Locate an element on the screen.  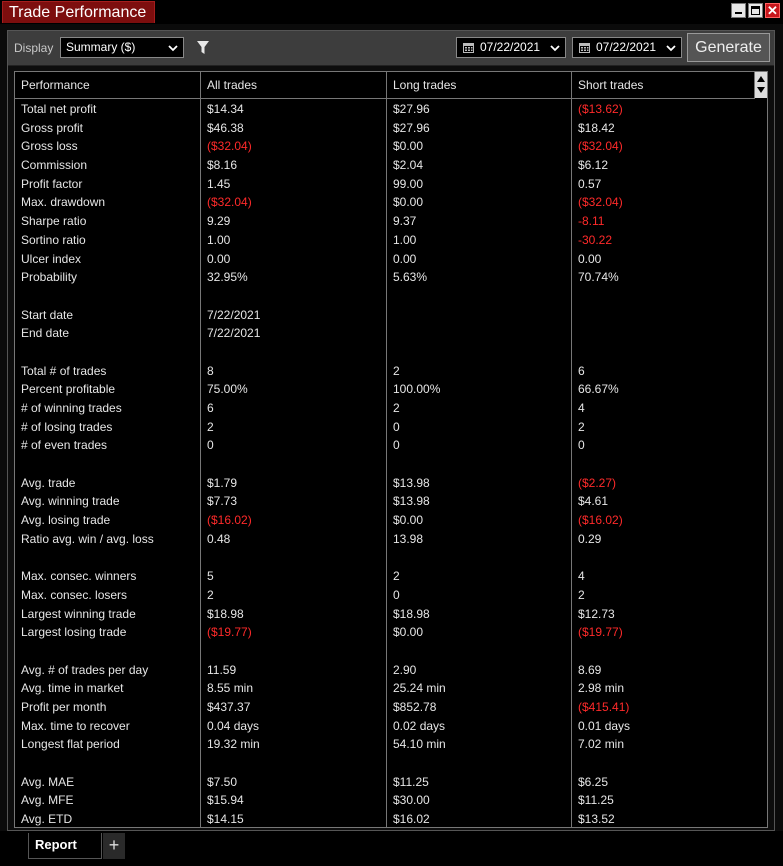
table-row: # of even trades 0 0 0 is located at coordinates (385, 445).